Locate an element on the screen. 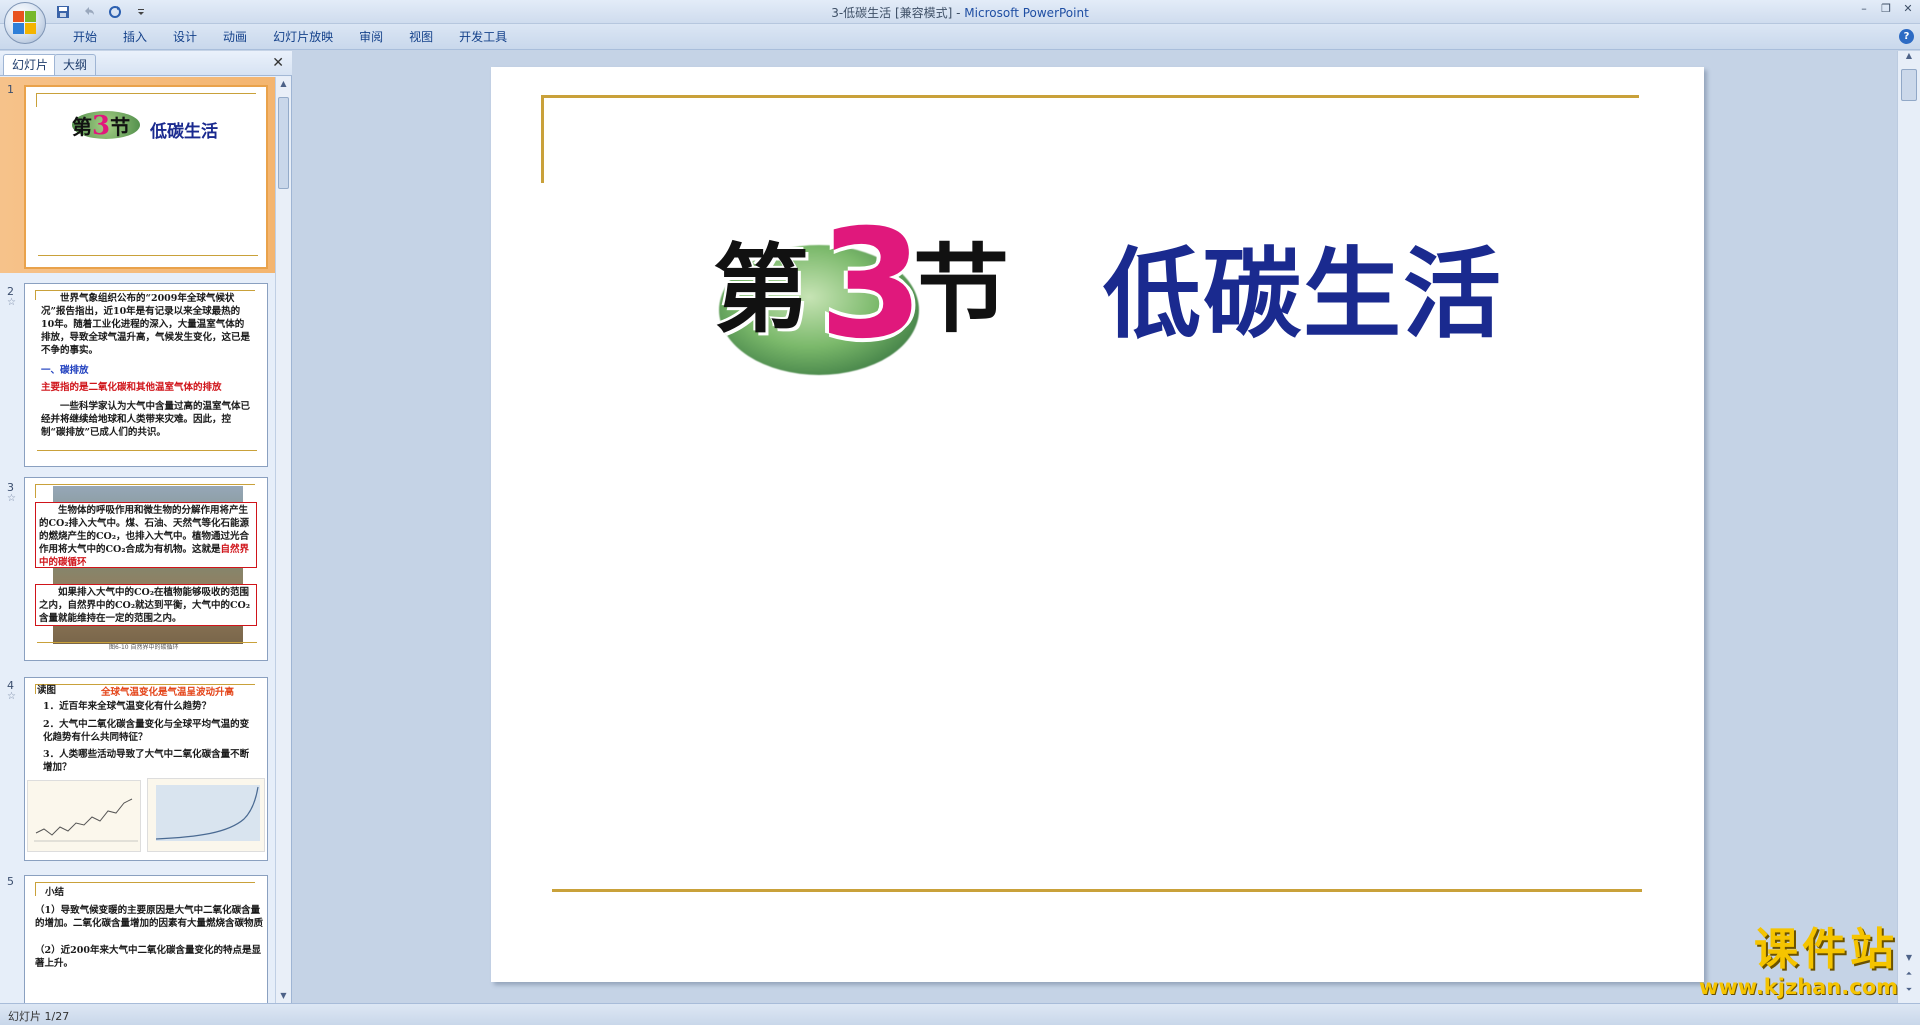  thumb-question: 2．大气中二氧化碳含量变化与全球平均气温的变化趋势有什么共同特征？ is located at coordinates (146, 731).